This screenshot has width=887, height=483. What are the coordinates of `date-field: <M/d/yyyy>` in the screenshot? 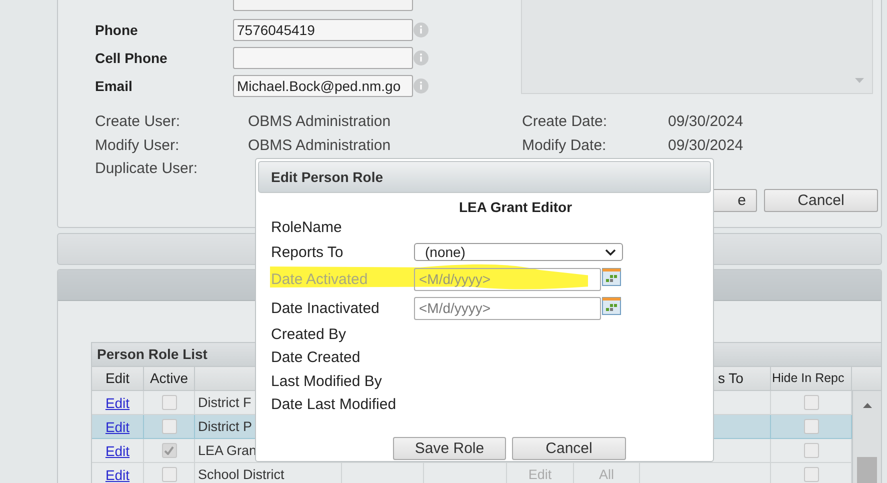 It's located at (507, 308).